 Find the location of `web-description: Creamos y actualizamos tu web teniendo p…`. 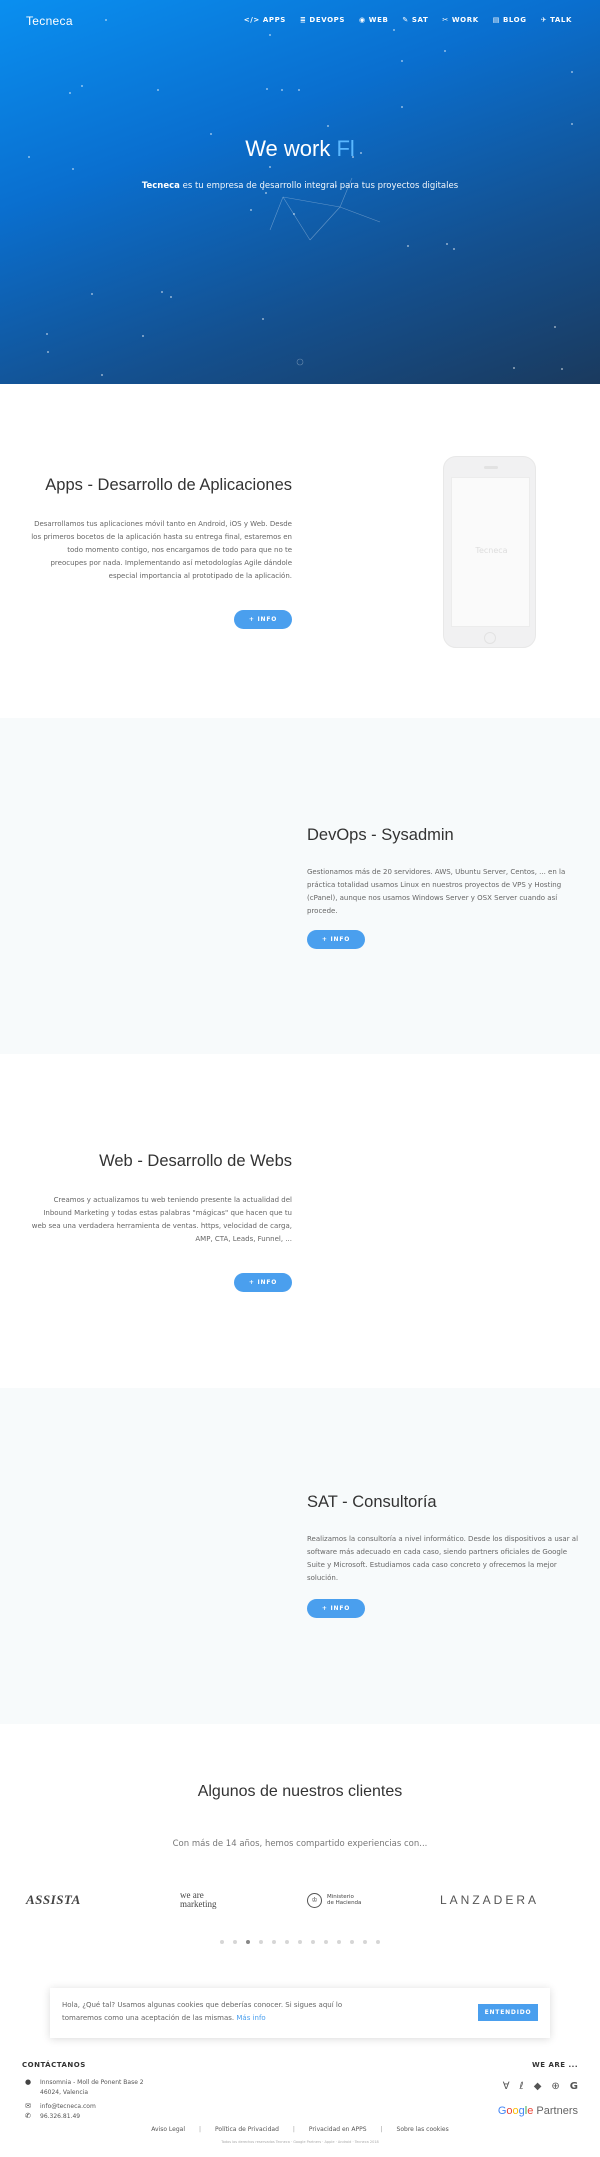

web-description: Creamos y actualizamos tu web teniendo p… is located at coordinates (161, 1219).